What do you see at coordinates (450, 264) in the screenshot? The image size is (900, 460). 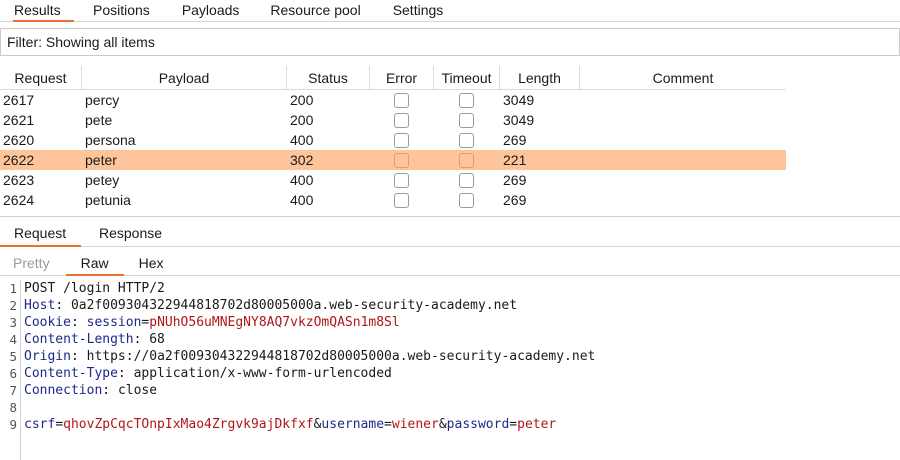 I see `view-tab-bar: Pretty Raw Hex` at bounding box center [450, 264].